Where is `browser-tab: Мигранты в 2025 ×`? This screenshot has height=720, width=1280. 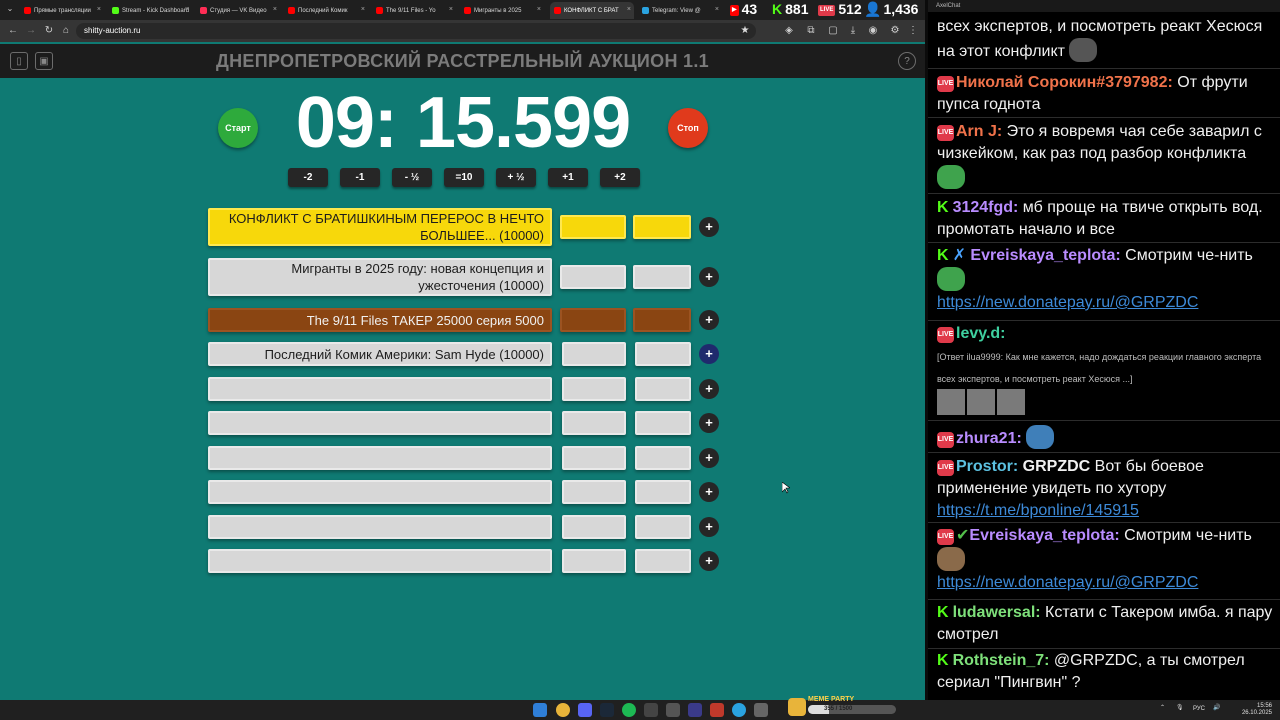 browser-tab: Мигранты в 2025 × is located at coordinates (502, 10).